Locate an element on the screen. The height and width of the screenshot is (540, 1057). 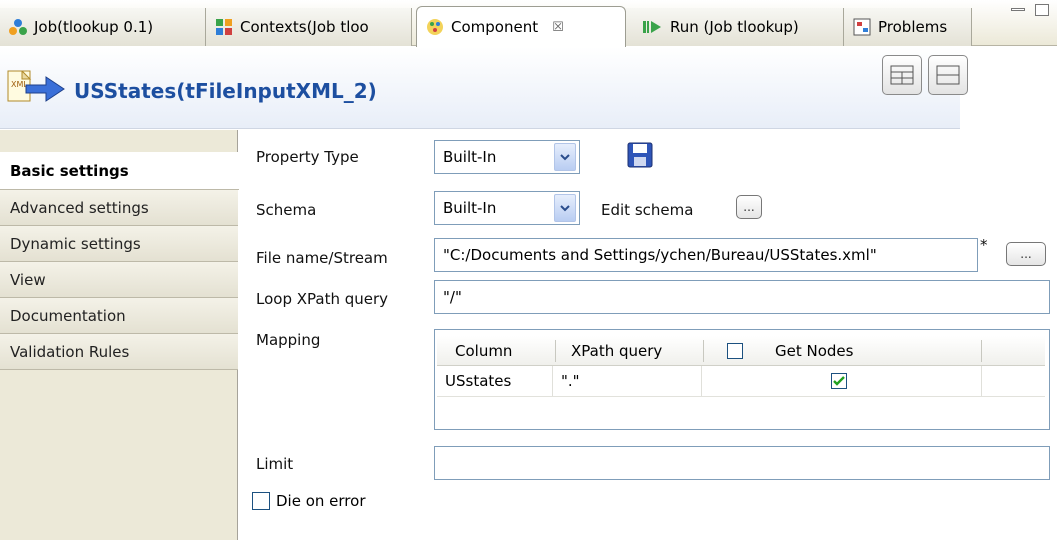
grid-layout-button is located at coordinates (902, 75).